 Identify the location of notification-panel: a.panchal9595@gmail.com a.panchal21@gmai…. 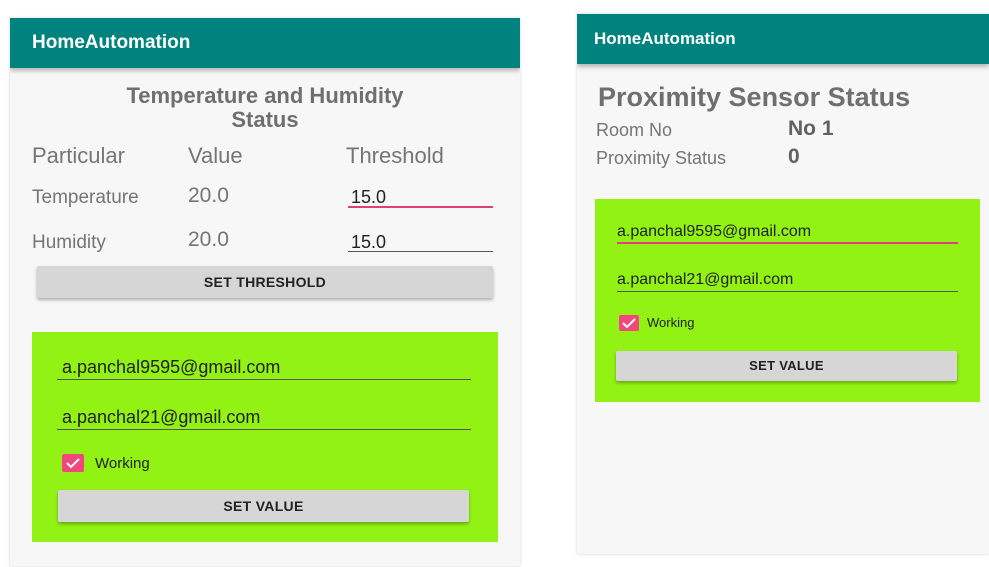
(787, 300).